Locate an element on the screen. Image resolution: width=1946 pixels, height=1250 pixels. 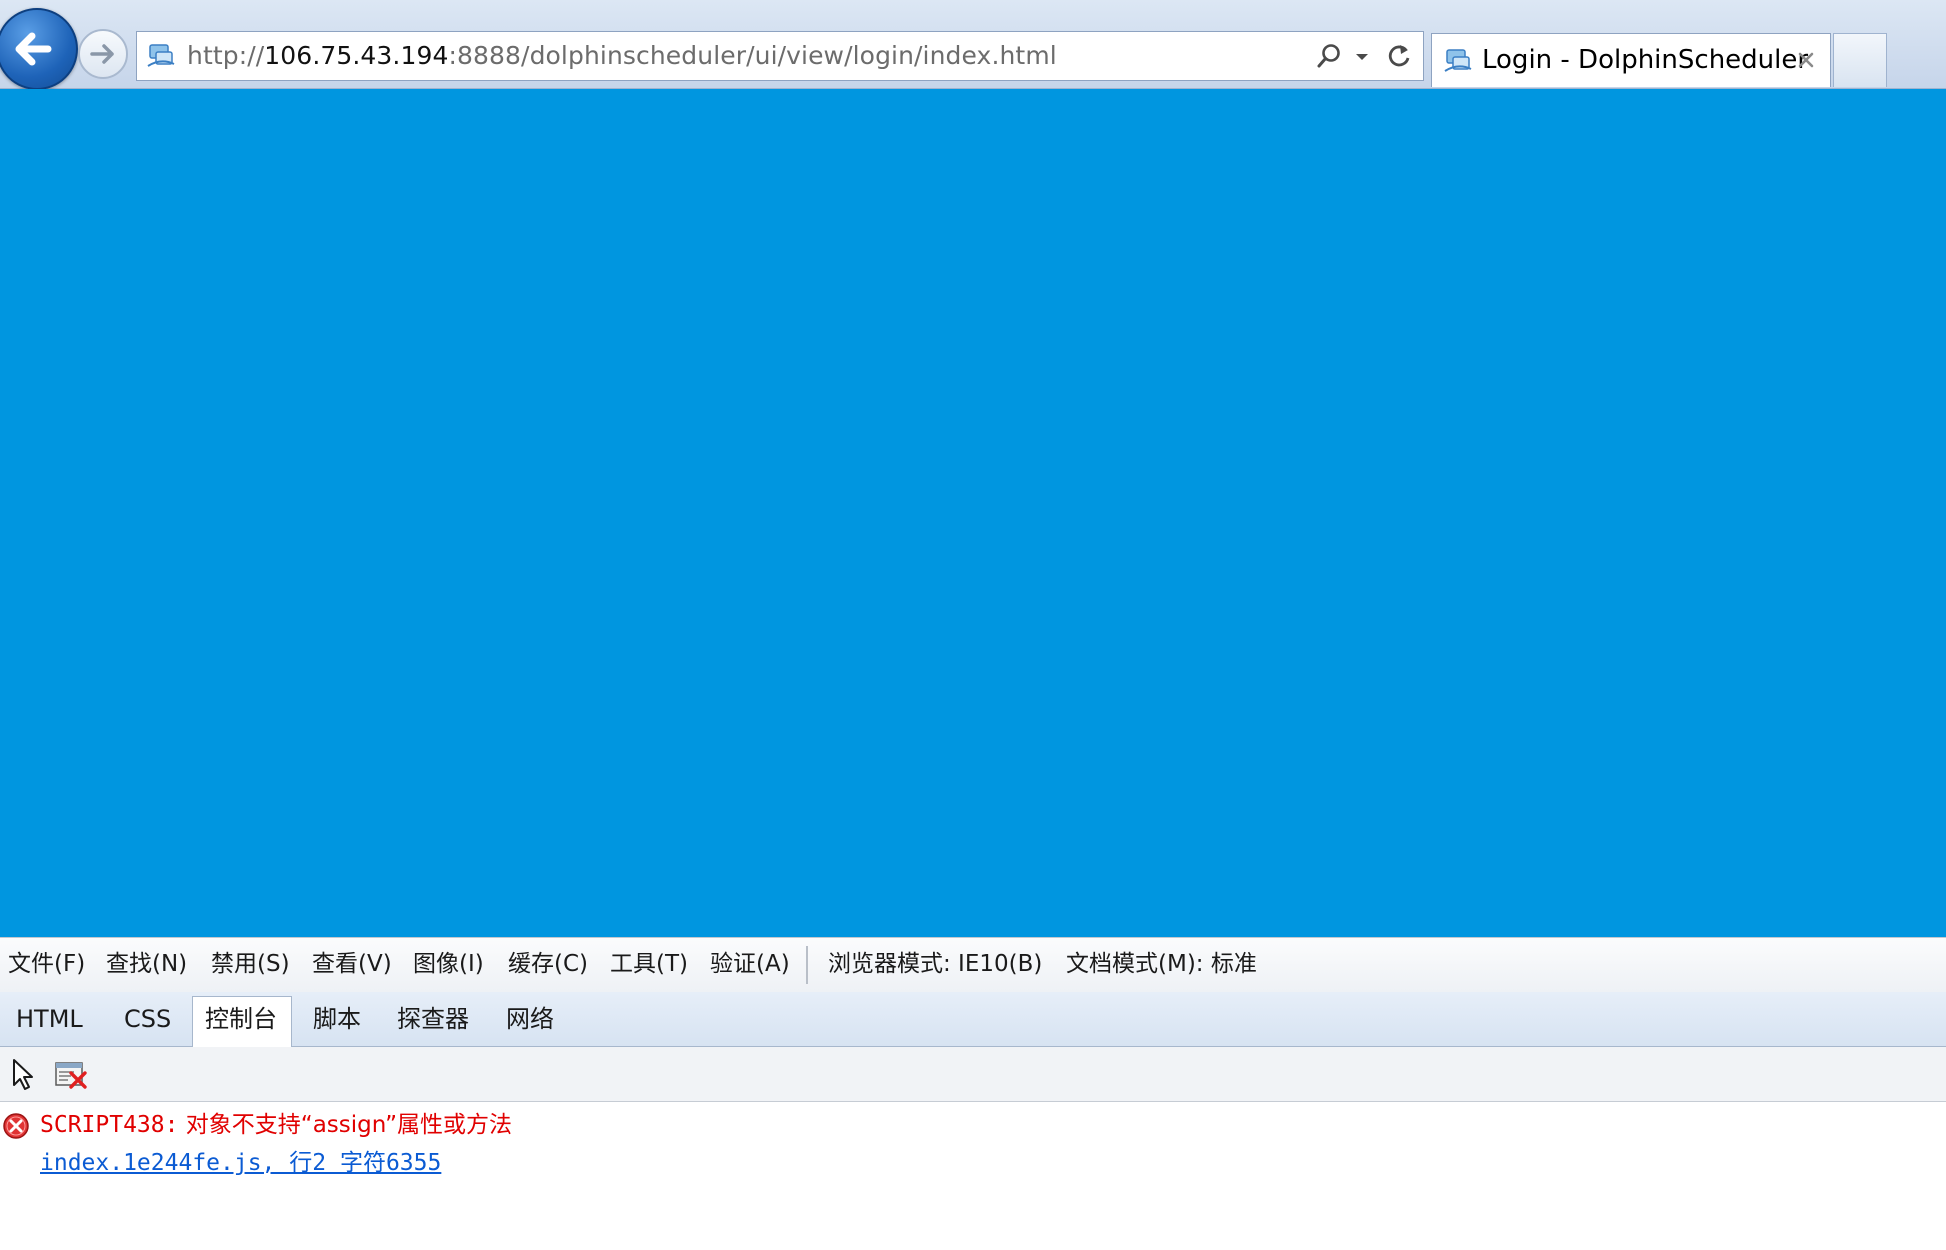
tab-network: 网络 is located at coordinates (530, 1019).